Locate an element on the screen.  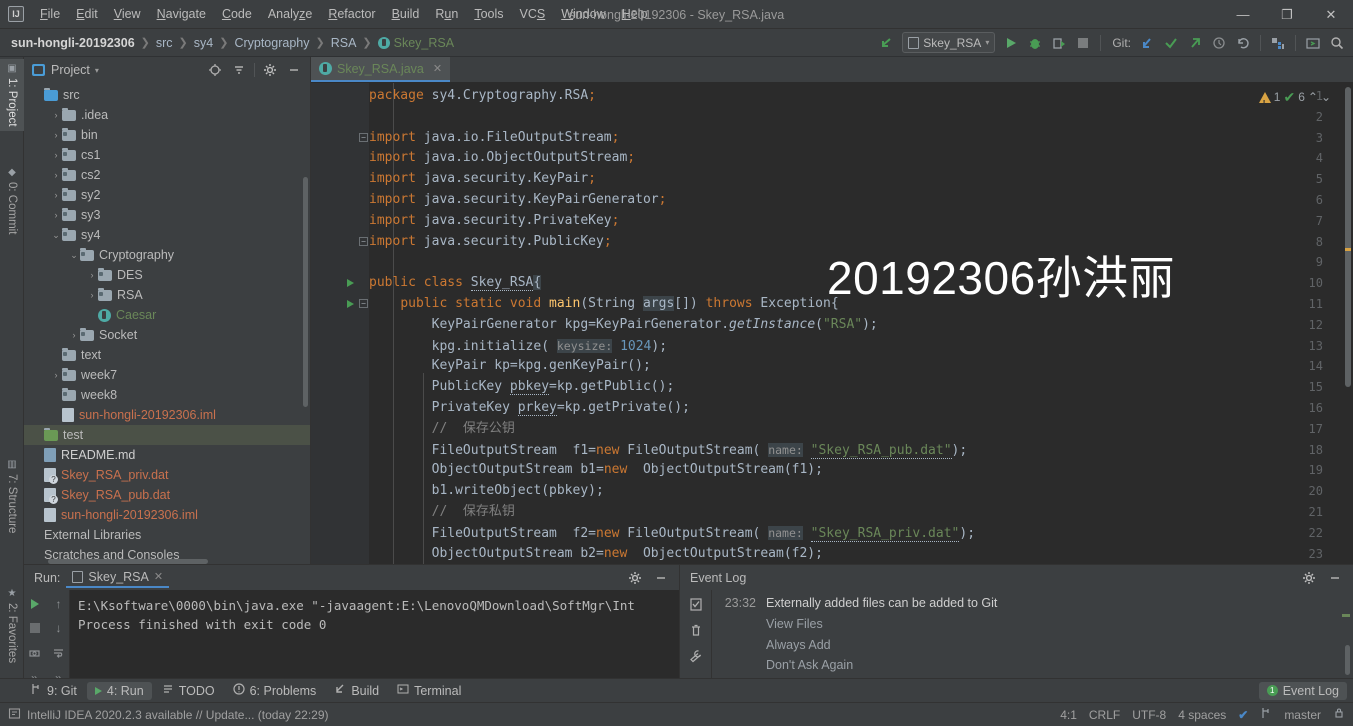
breadcrumb-item-sun-hongli-20192306: sun-hongli-20192306 is located at coordinates (73, 43).